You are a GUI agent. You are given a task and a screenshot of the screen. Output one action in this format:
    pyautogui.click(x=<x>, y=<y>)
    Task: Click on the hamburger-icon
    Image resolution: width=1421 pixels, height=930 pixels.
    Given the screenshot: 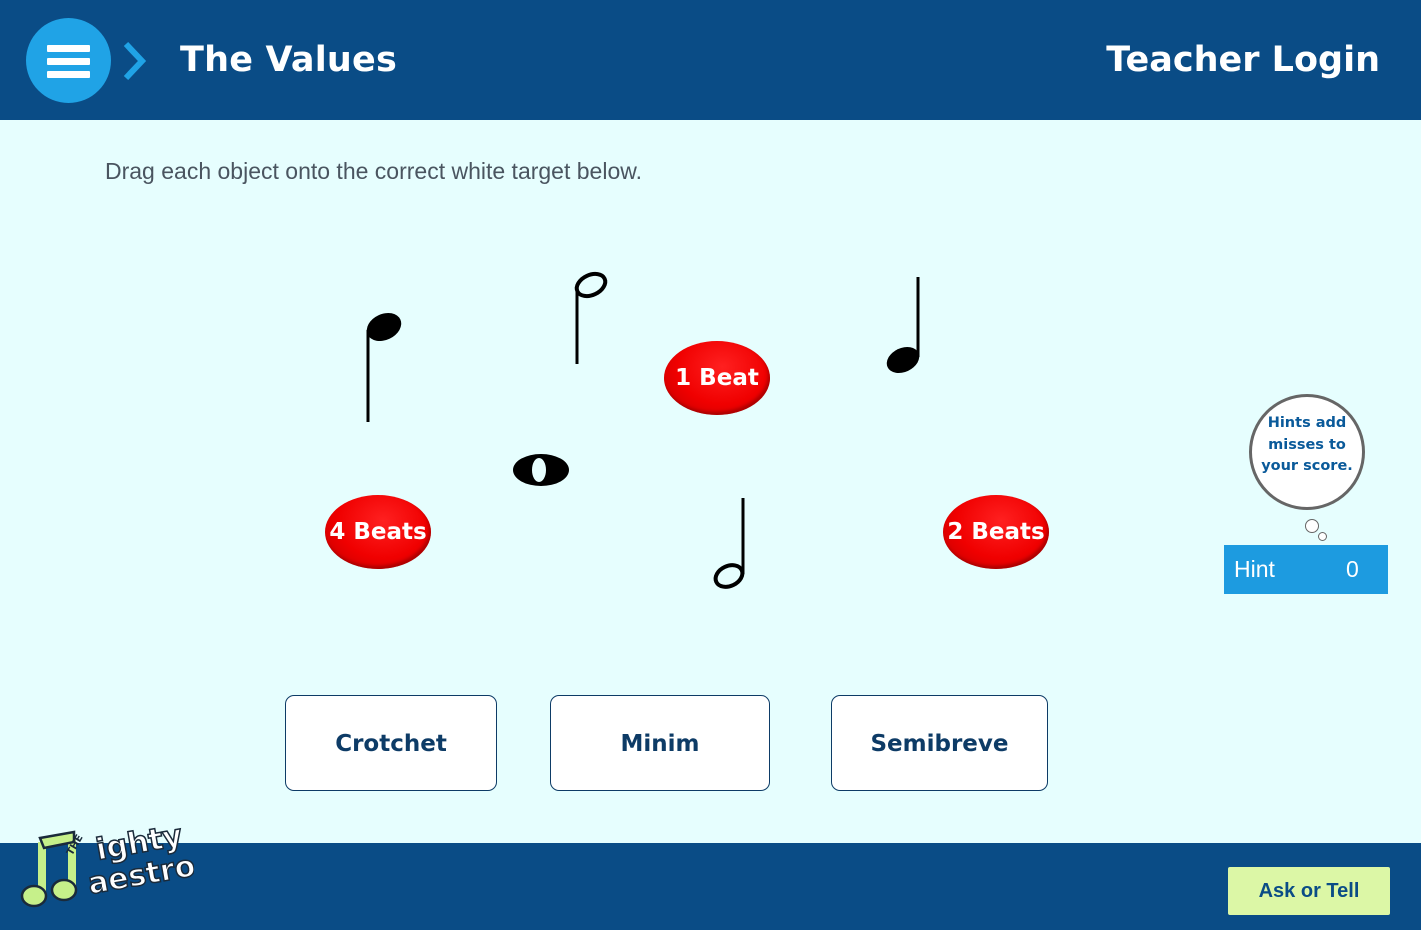 What is the action you would take?
    pyautogui.click(x=68, y=48)
    